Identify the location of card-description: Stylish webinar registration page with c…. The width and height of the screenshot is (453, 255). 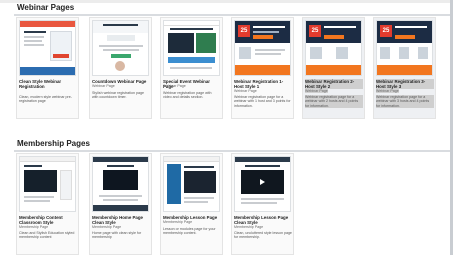
(118, 95).